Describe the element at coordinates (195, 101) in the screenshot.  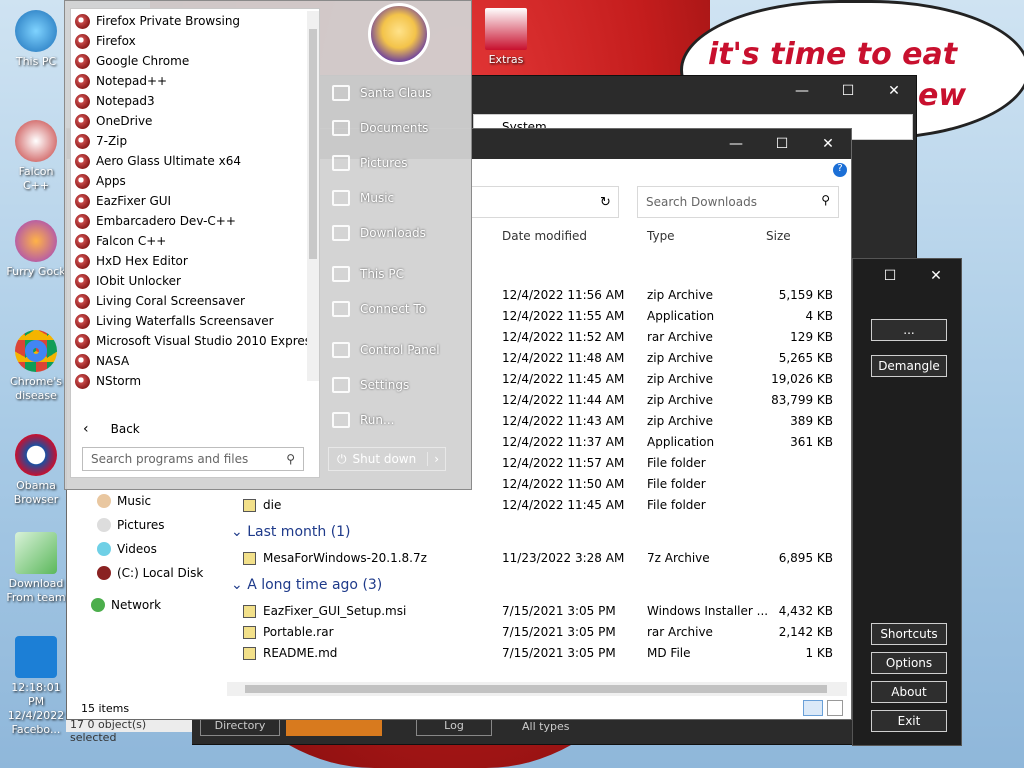
I see `program-item: Notepad3` at that location.